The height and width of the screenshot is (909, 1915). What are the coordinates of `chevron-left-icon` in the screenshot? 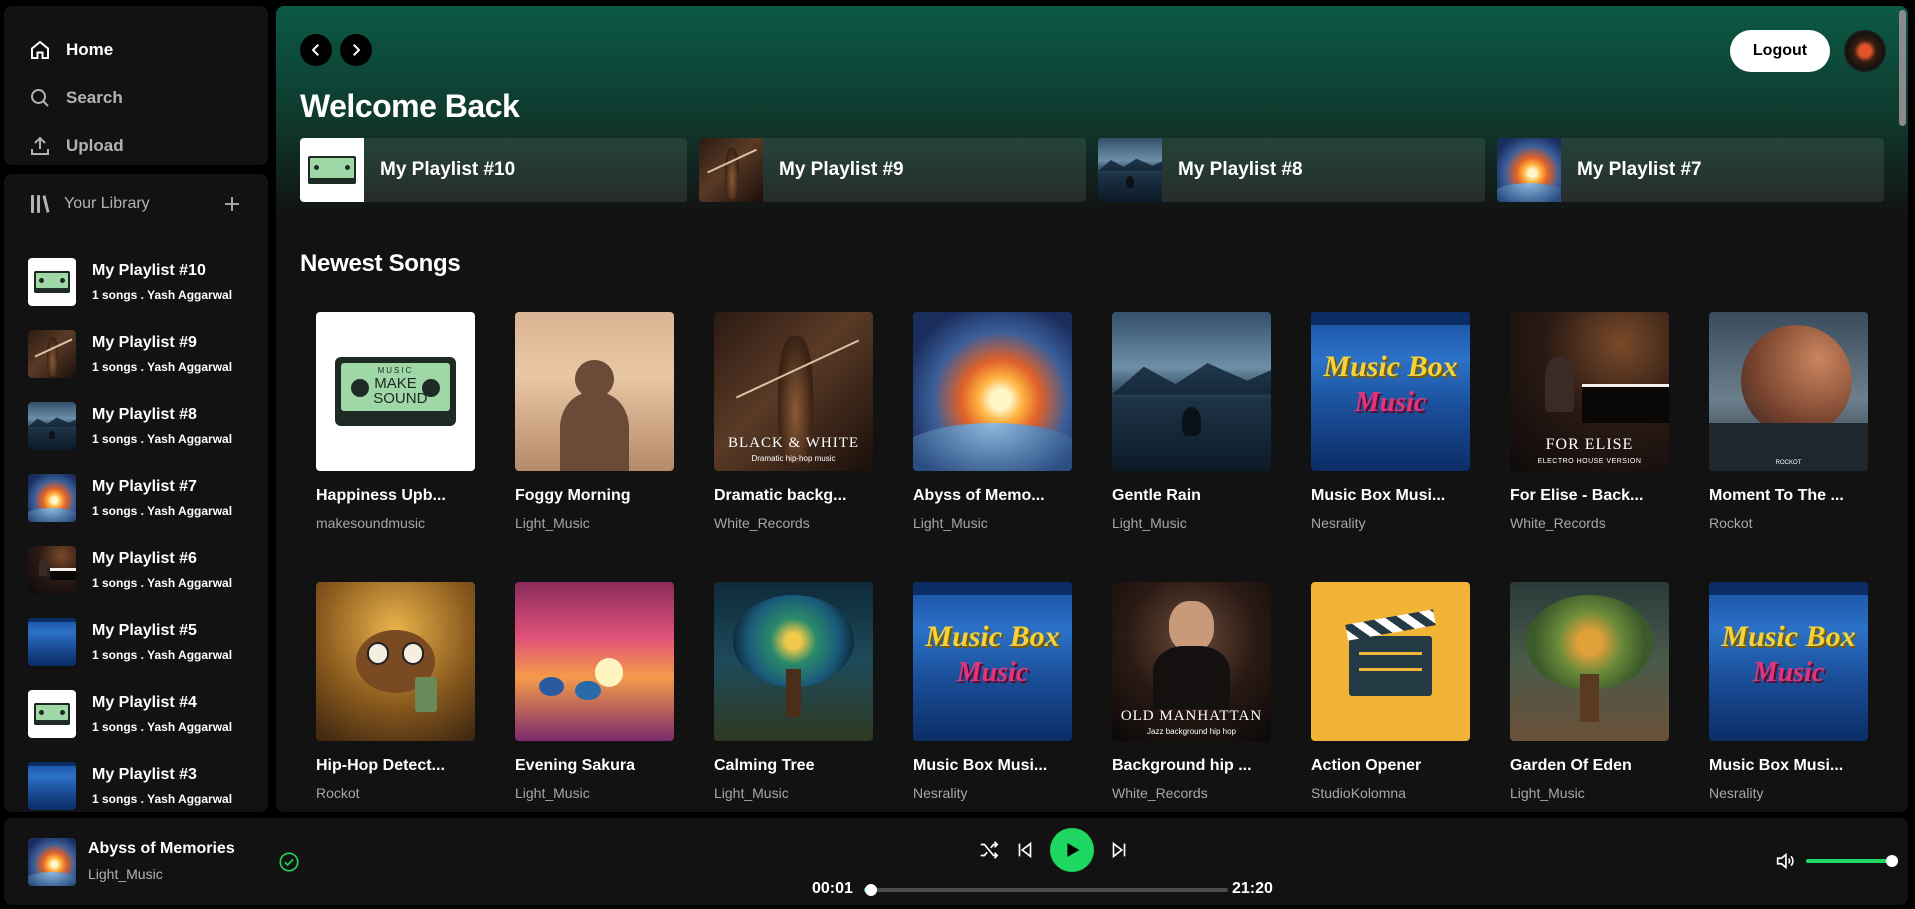 It's located at (315, 50).